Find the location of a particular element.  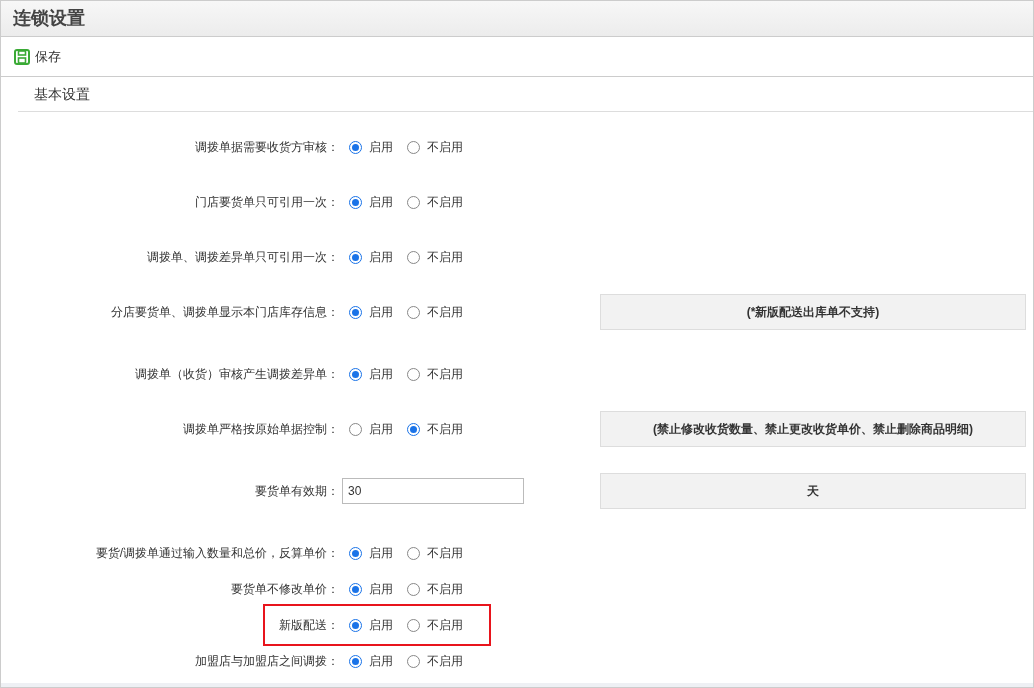

setting-label: 门店要货单只可引用一次： is located at coordinates (266, 202).